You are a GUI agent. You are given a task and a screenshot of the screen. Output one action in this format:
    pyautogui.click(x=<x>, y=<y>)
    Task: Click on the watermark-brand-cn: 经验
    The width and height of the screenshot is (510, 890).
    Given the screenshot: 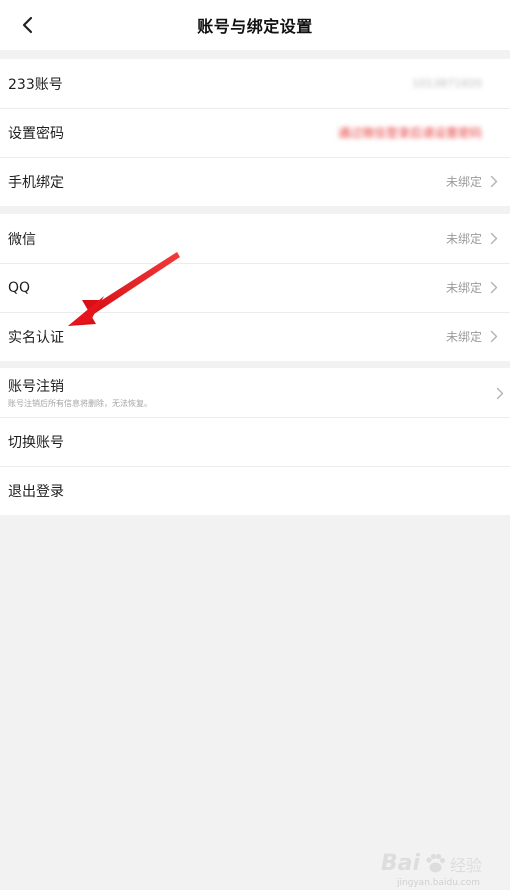 What is the action you would take?
    pyautogui.click(x=465, y=865)
    